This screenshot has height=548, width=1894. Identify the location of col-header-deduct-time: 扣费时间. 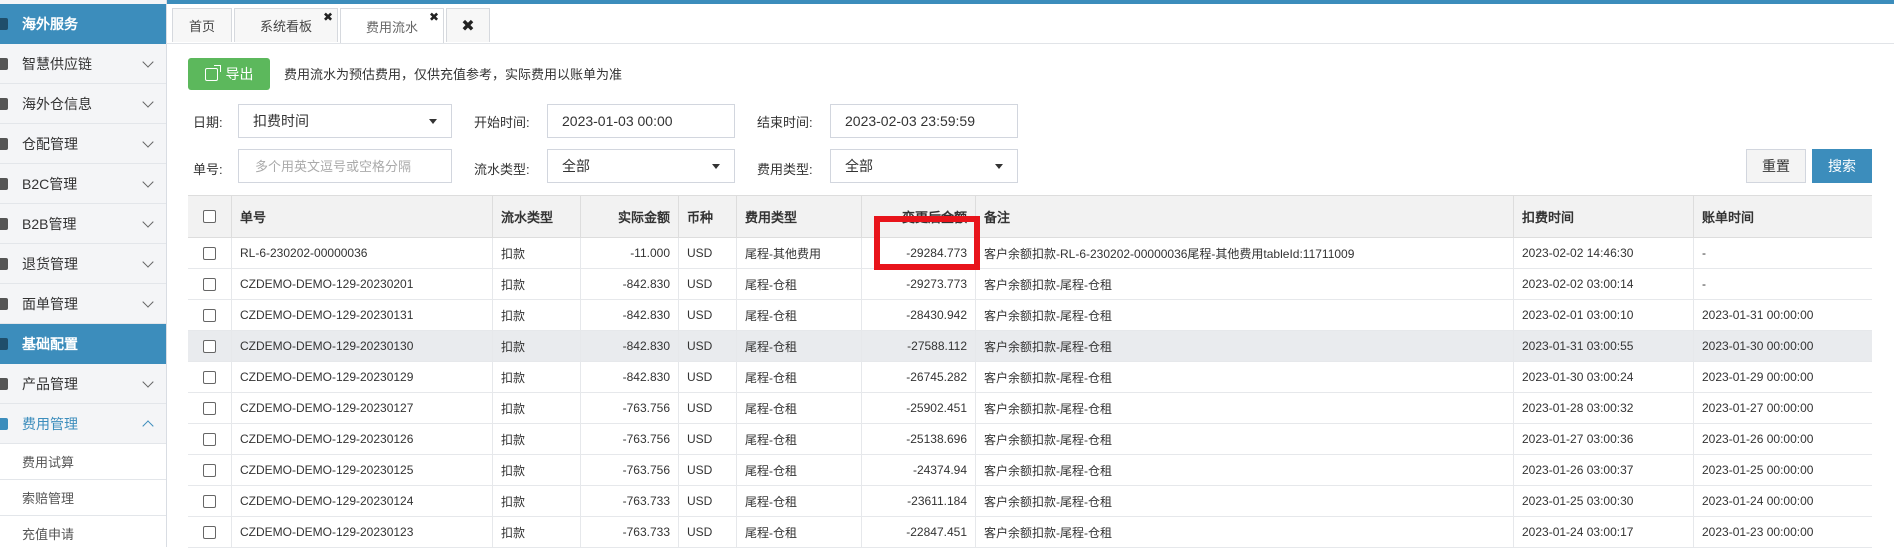
(1604, 216).